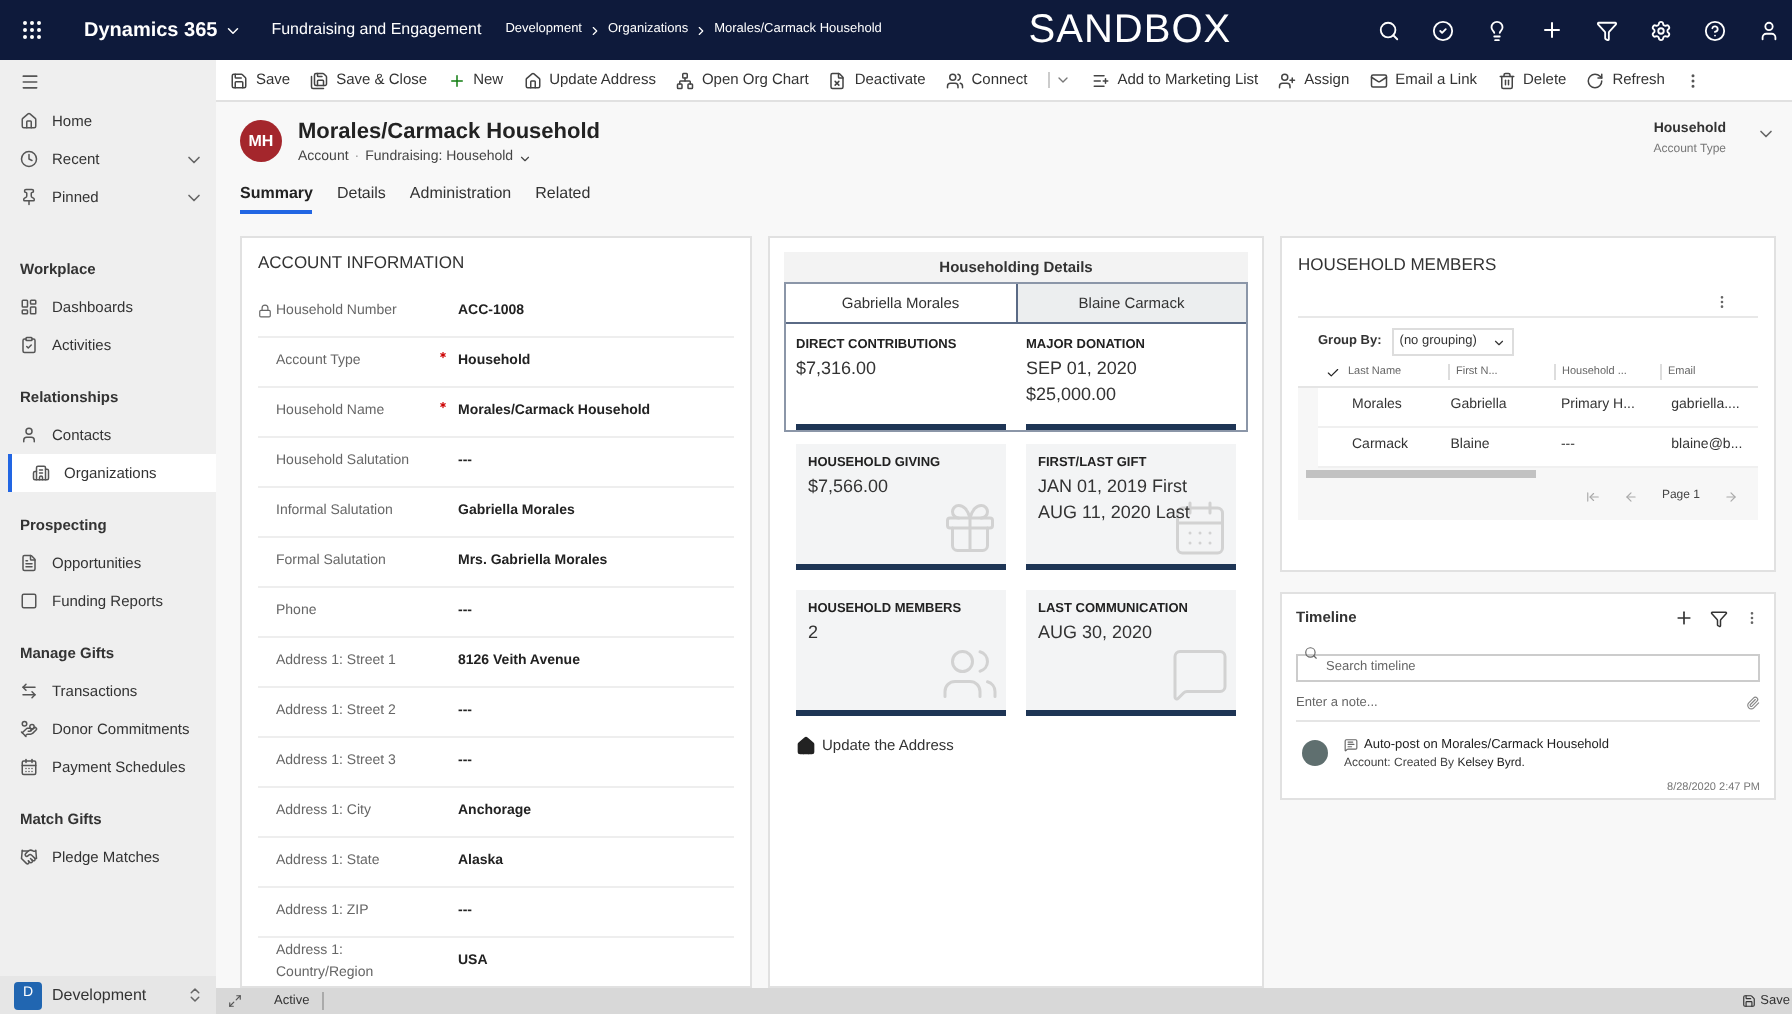  I want to click on select-all-icon, so click(1333, 372).